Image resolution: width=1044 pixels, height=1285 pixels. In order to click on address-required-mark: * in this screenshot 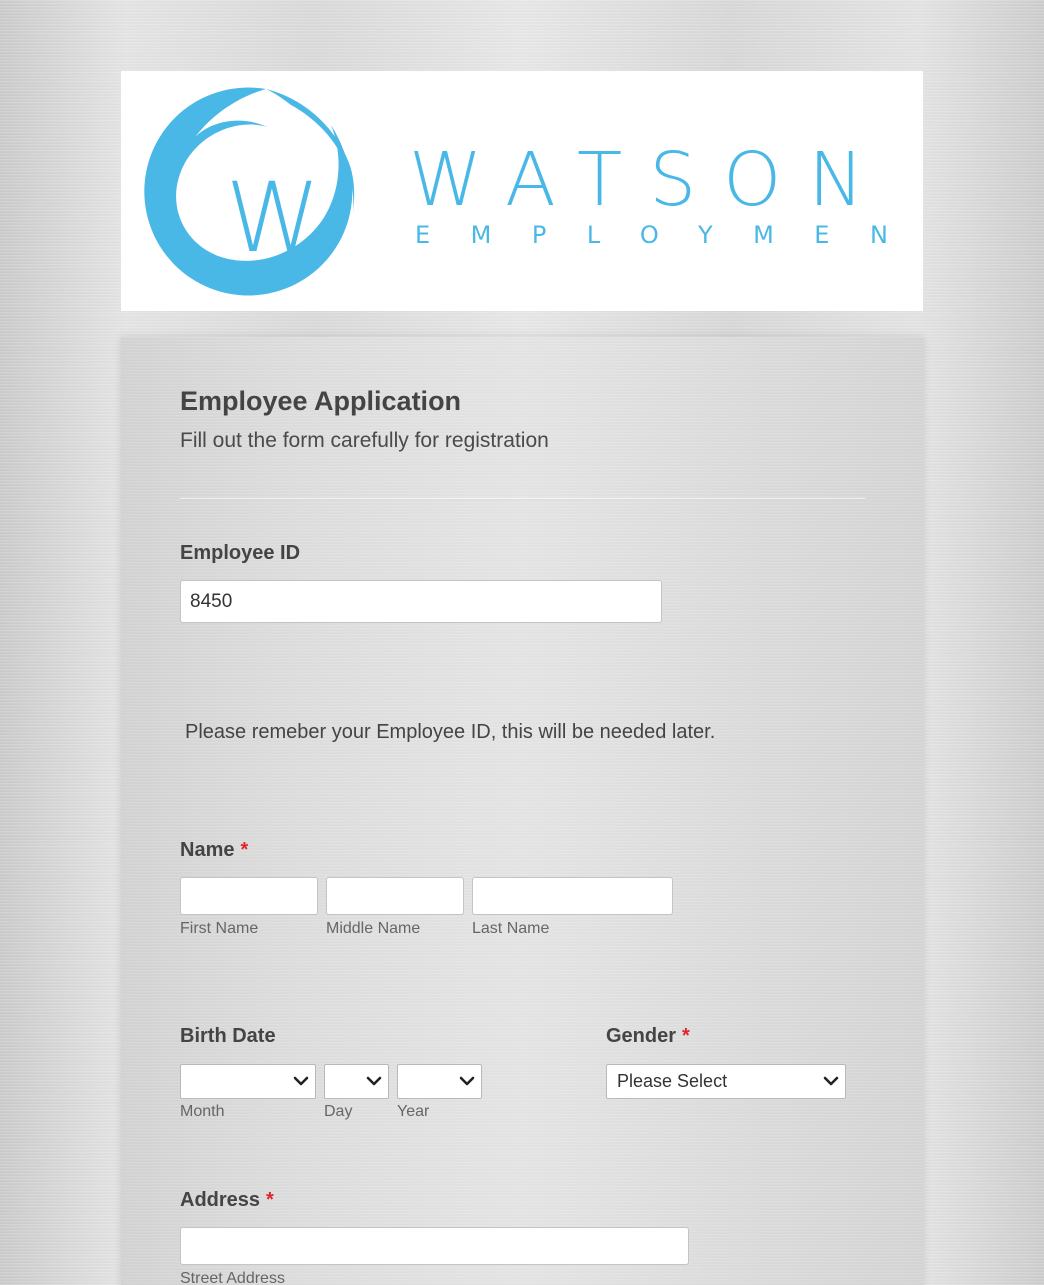, I will do `click(270, 1200)`.